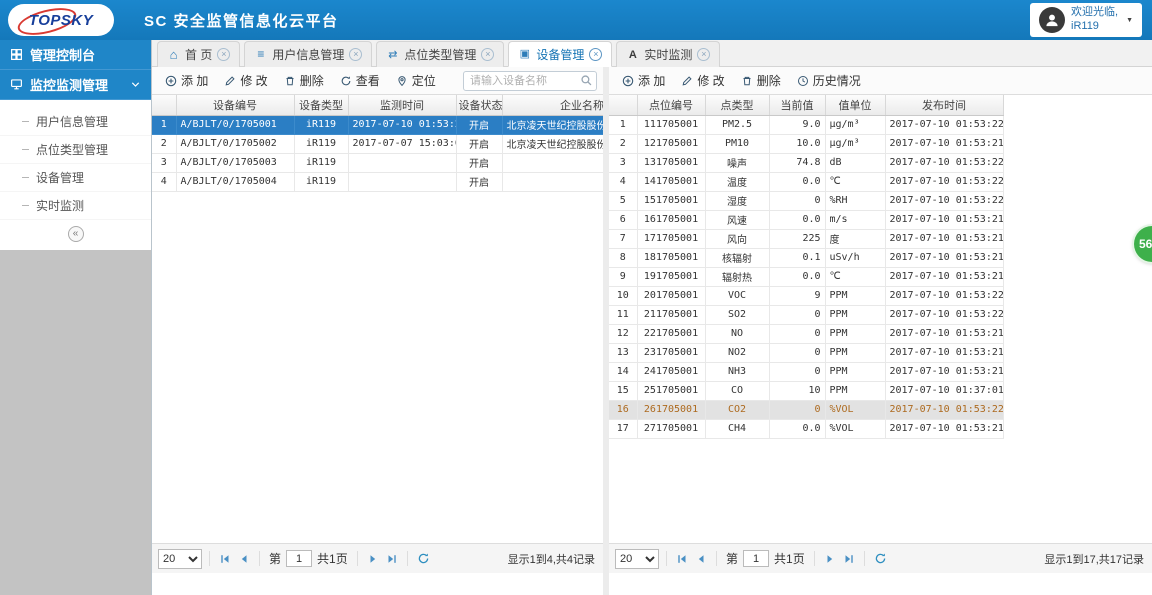 Image resolution: width=1152 pixels, height=595 pixels. I want to click on table-row: 10 201705001 VOC 9 PPM 2017-07-10 01:53:22, so click(806, 296).